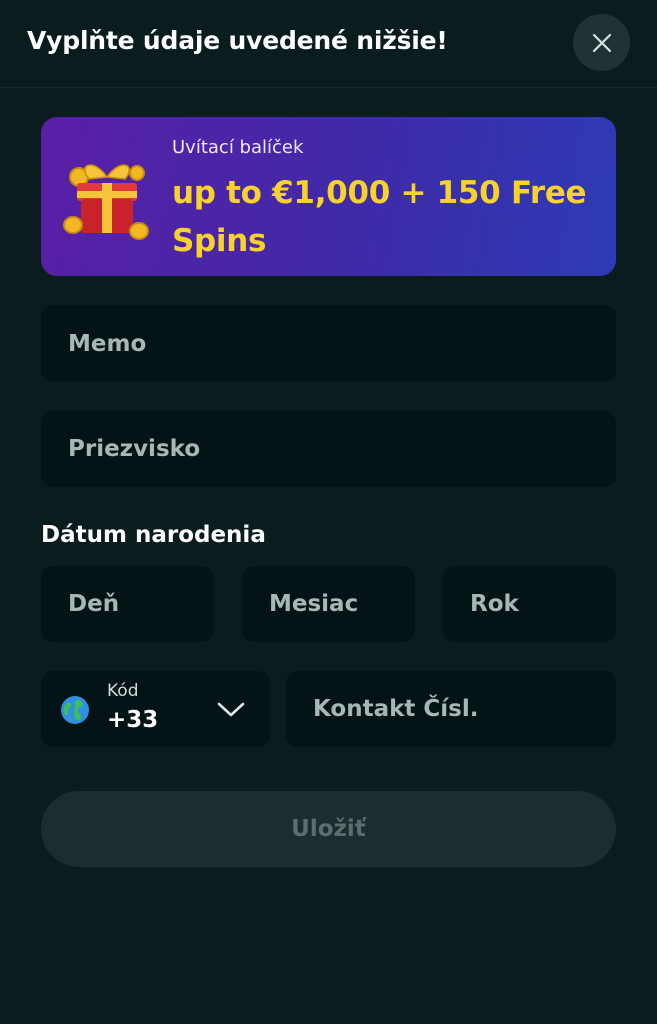  Describe the element at coordinates (494, 604) in the screenshot. I see `birth-year-placeholder: Rok` at that location.